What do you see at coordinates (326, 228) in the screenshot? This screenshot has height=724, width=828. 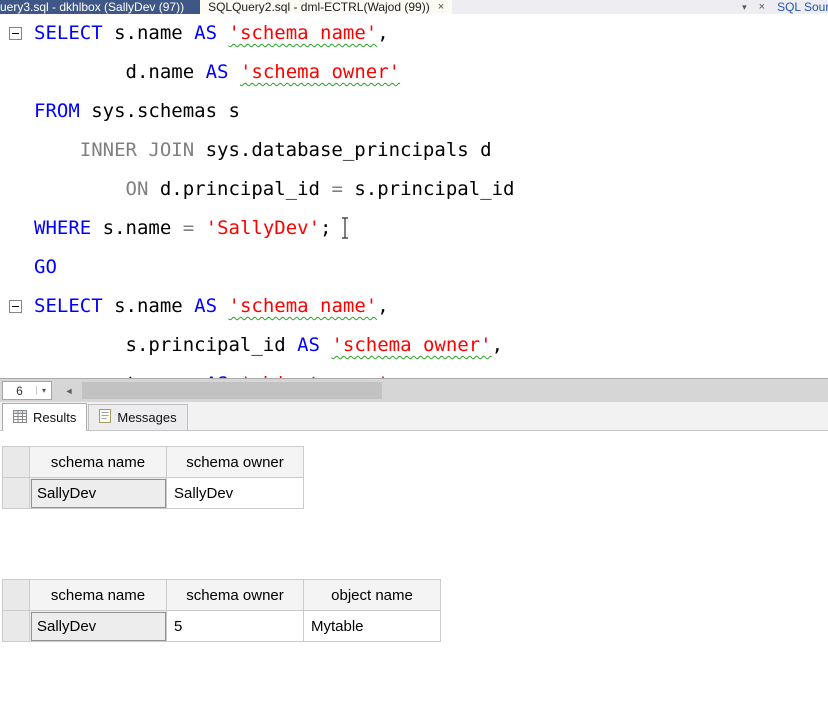 I see `code-token: ;` at bounding box center [326, 228].